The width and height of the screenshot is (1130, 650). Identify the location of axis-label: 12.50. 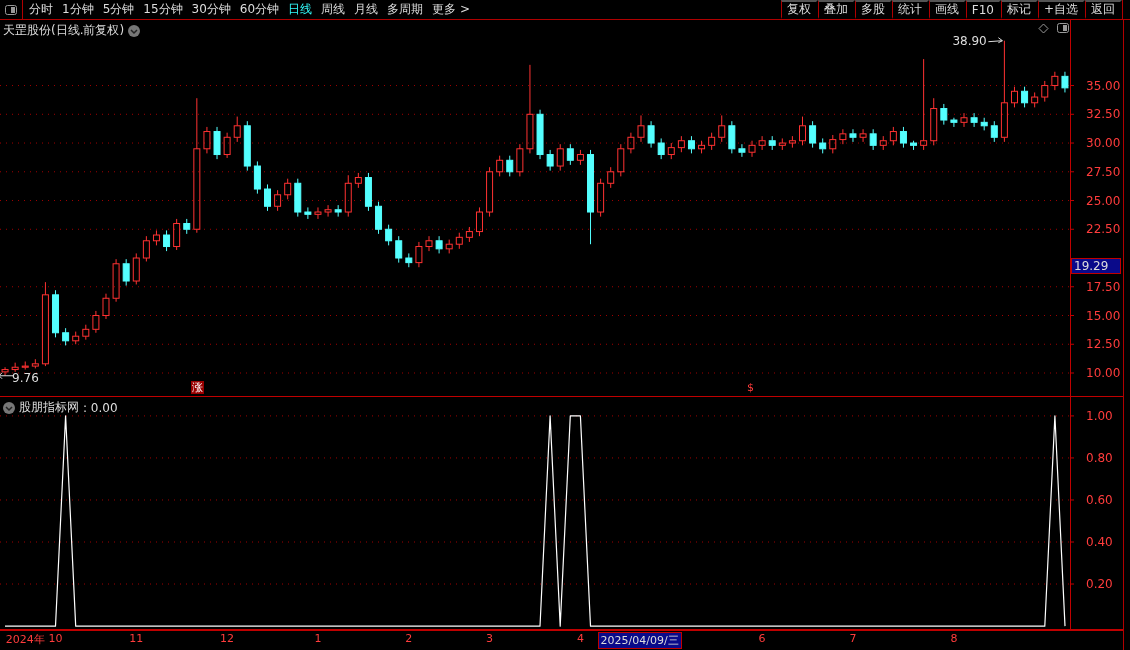
(1103, 344).